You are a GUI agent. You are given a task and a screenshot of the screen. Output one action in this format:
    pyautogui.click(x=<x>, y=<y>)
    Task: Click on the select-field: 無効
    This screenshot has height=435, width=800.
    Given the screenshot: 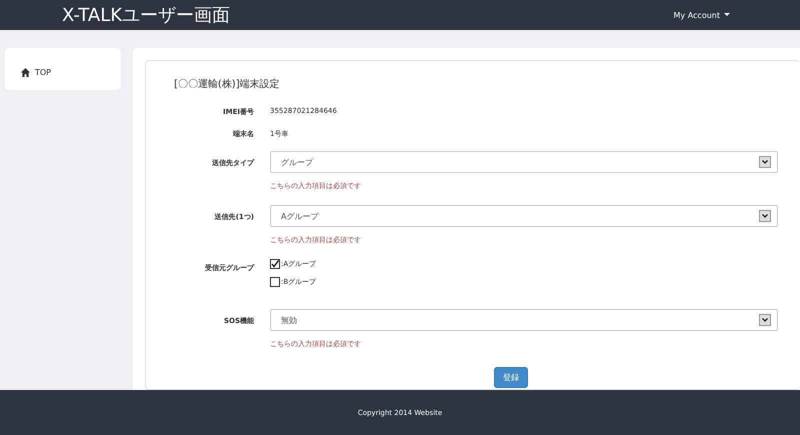 What is the action you would take?
    pyautogui.click(x=524, y=320)
    